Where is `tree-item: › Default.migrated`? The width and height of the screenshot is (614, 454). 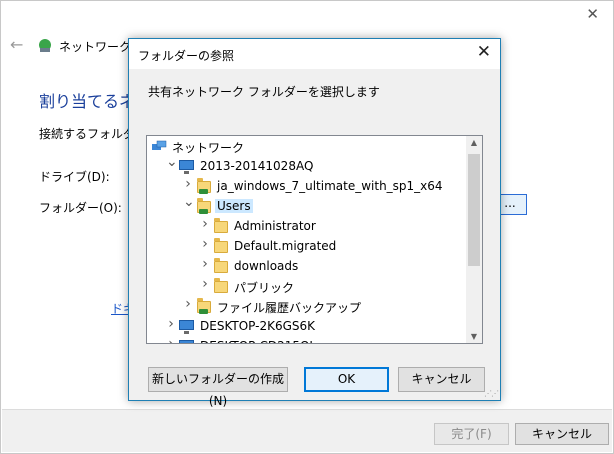
tree-item: › Default.migrated is located at coordinates (307, 246).